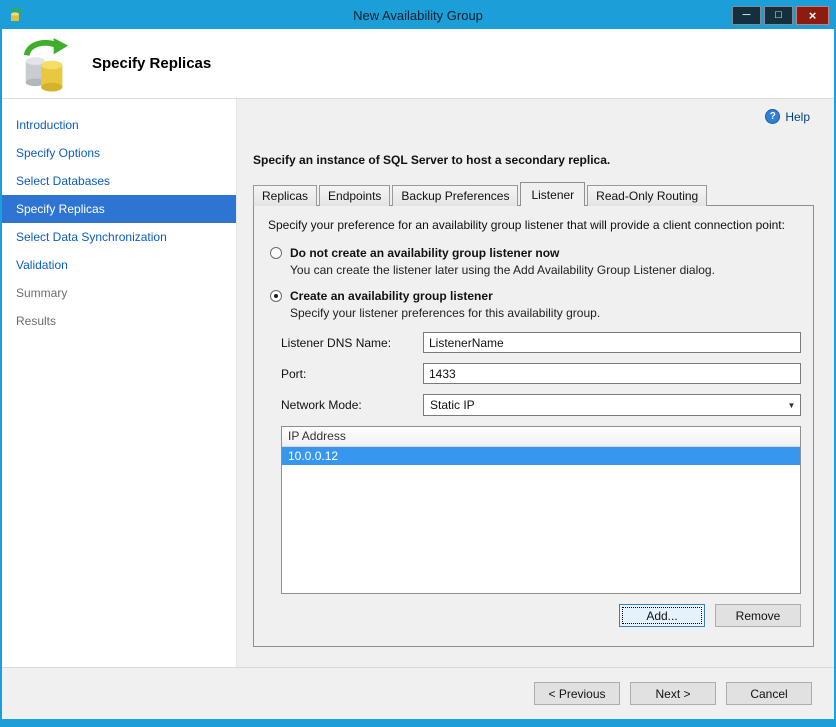 The image size is (836, 727). Describe the element at coordinates (391, 296) in the screenshot. I see `radio-create-listener-label: Create an availability group listener` at that location.